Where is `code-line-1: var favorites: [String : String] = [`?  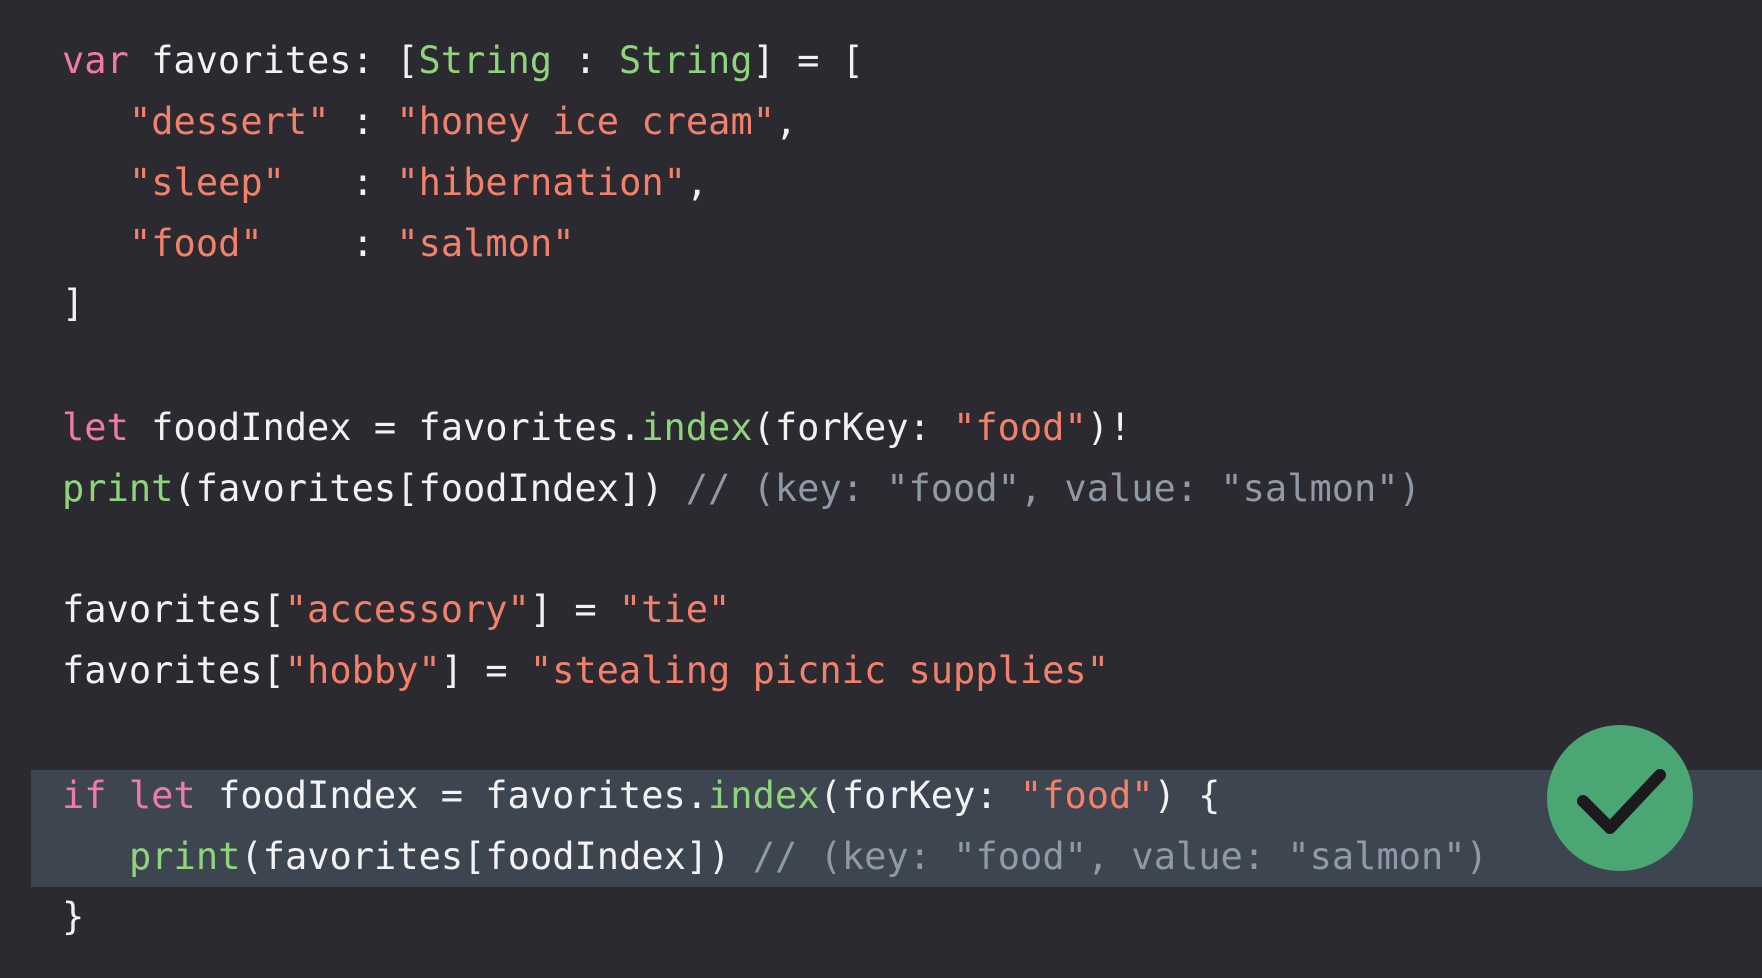
code-line-1: var favorites: [String : String] = [ is located at coordinates (463, 61).